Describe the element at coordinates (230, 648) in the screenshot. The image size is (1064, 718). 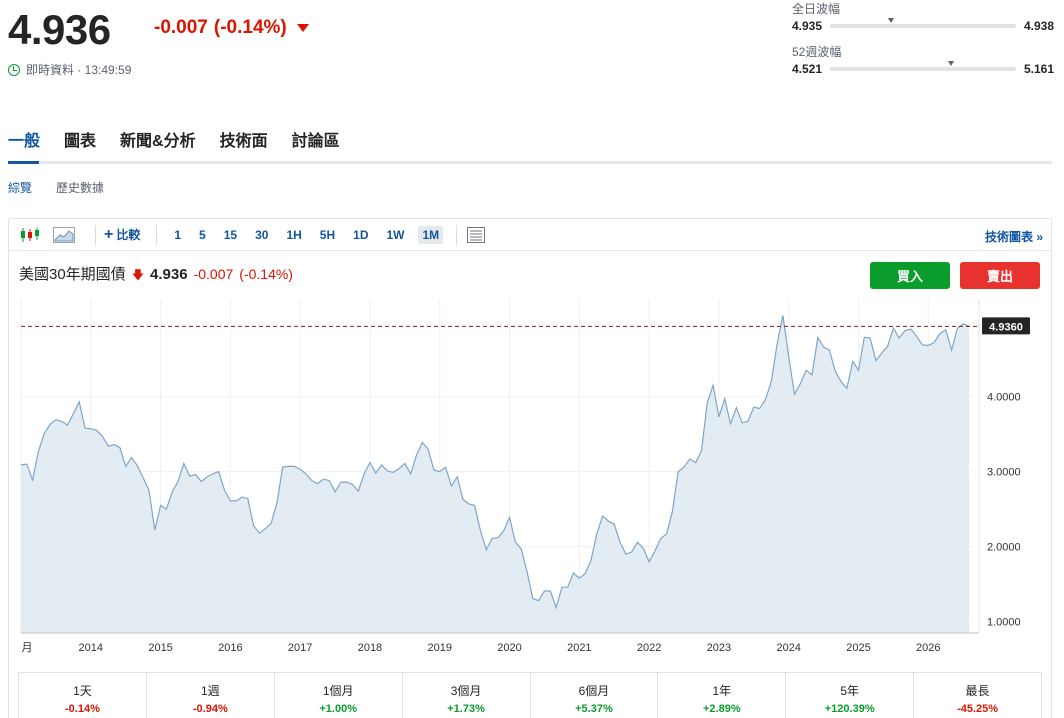
I see `x-tick-label: 2016` at that location.